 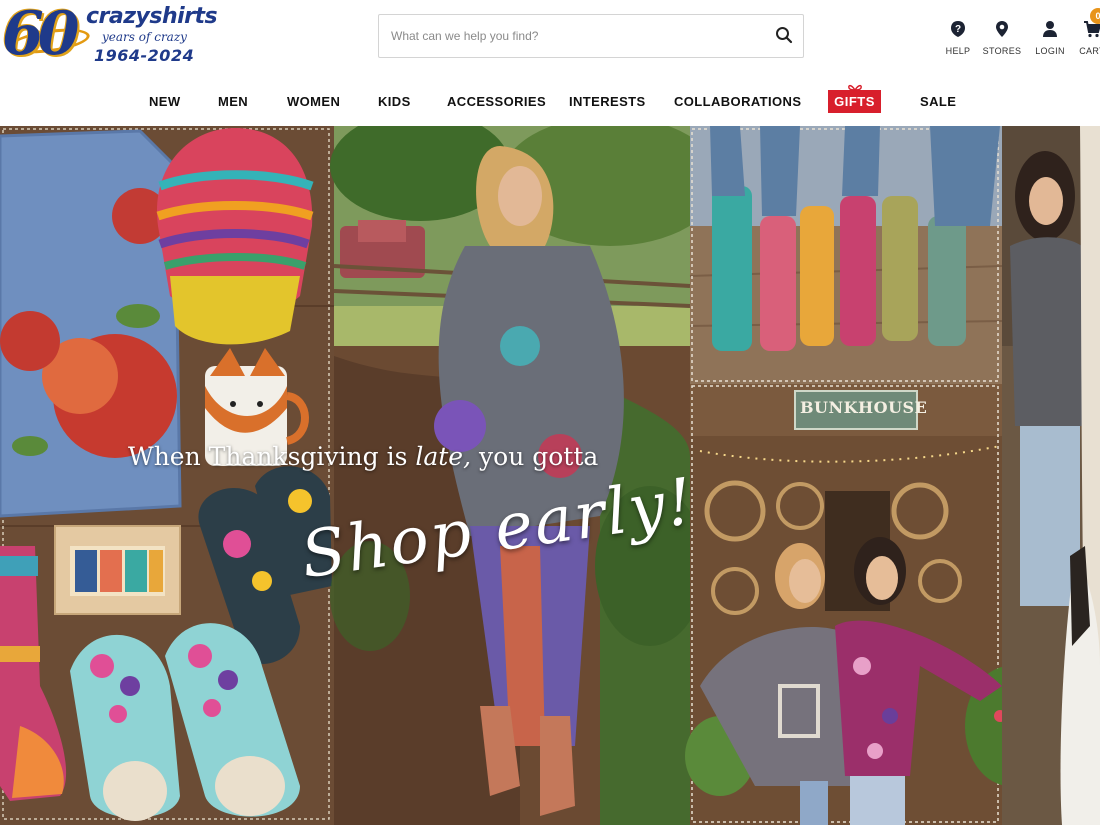 I want to click on login-label: LOGIN, so click(x=1050, y=51).